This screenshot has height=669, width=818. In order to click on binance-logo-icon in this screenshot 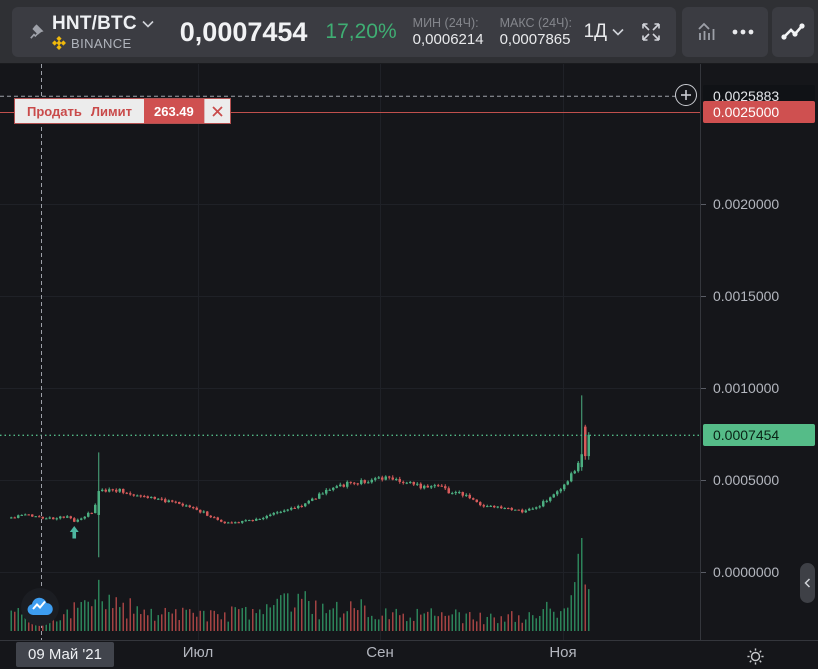, I will do `click(59, 43)`.